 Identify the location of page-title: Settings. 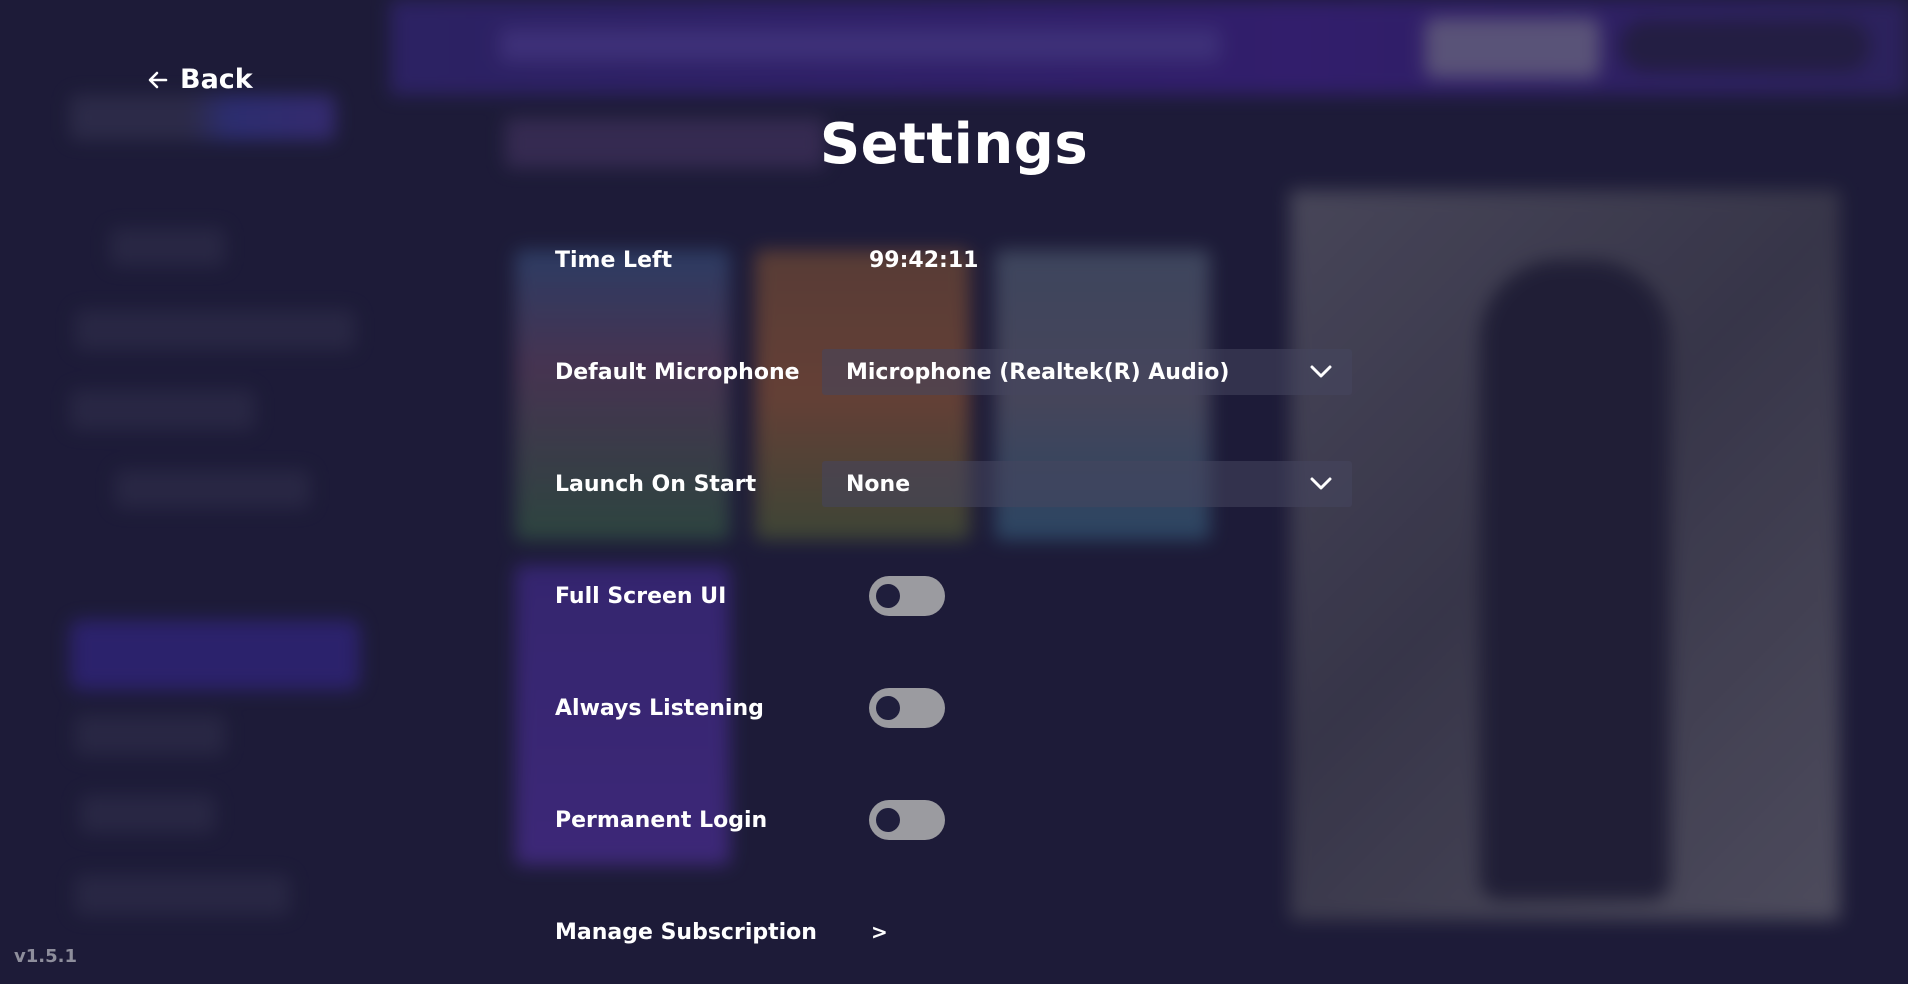
(954, 144).